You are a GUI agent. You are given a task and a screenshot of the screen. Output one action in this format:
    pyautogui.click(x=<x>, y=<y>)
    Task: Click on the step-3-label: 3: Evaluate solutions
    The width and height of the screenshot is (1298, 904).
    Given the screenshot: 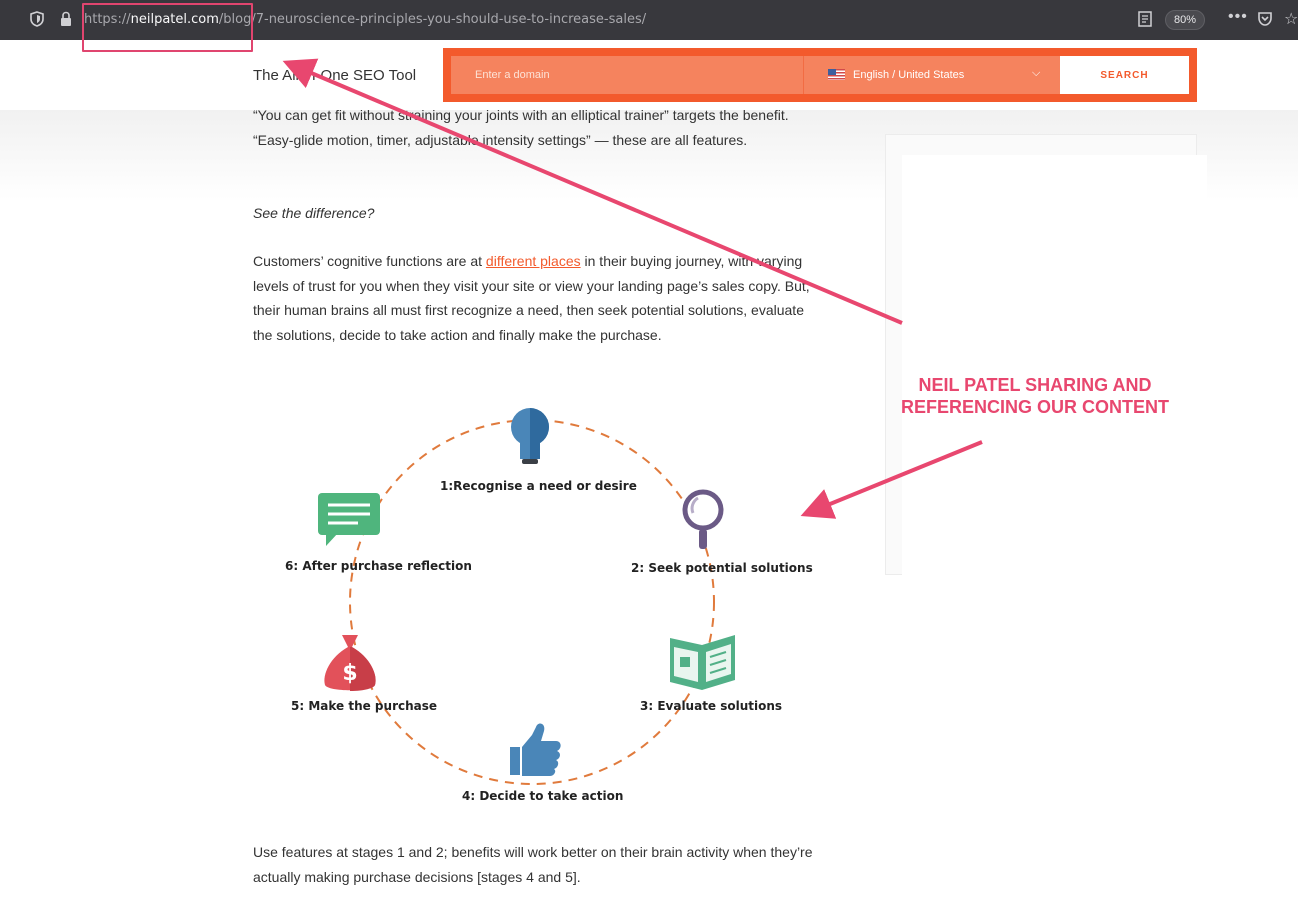 What is the action you would take?
    pyautogui.click(x=711, y=706)
    